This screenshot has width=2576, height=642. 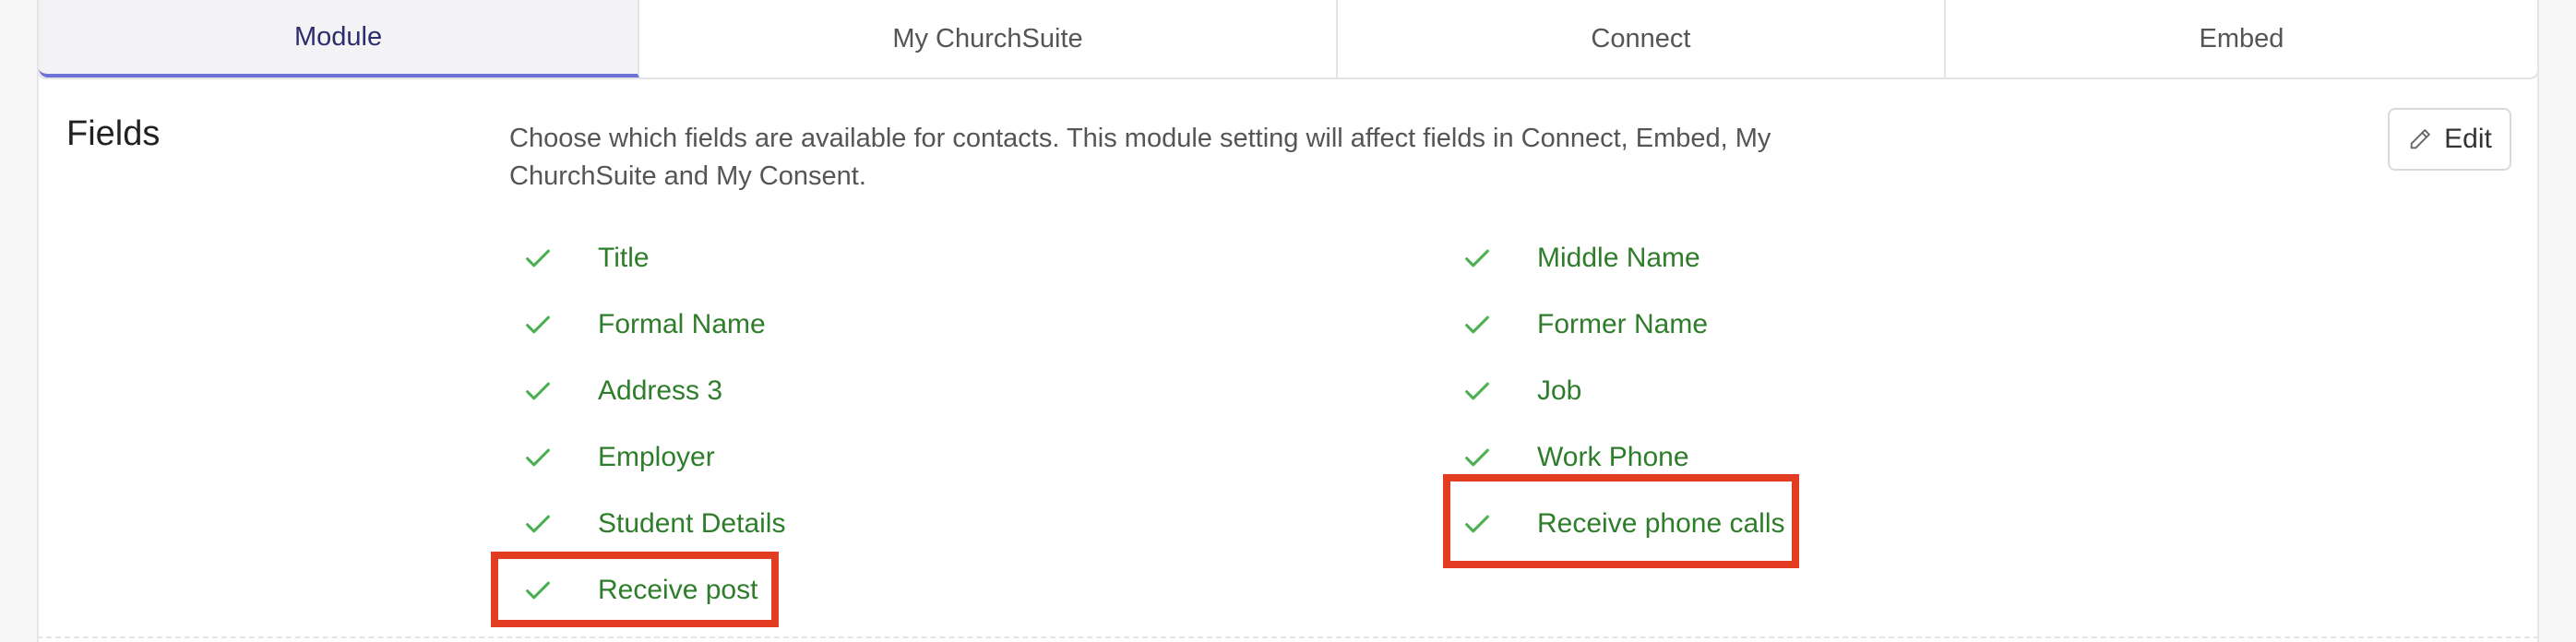 I want to click on field-label: Employer, so click(x=656, y=457).